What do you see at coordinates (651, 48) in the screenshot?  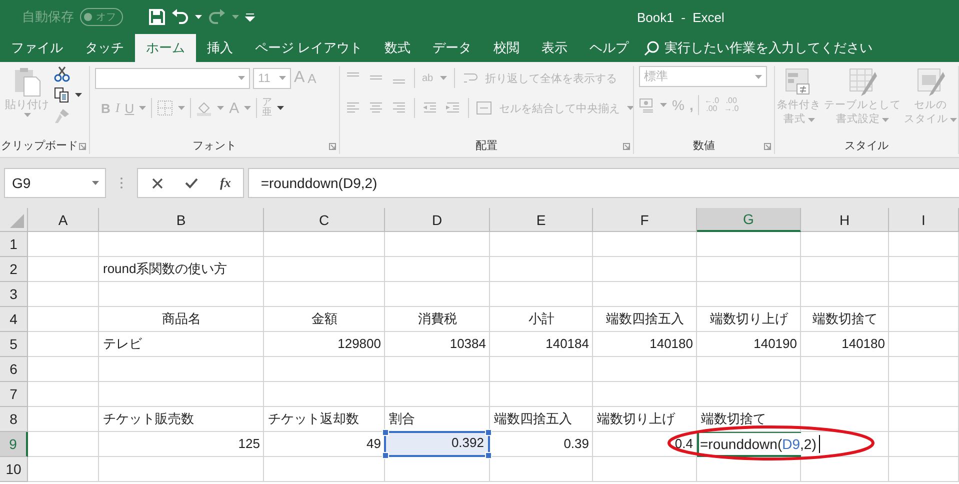 I see `search-icon` at bounding box center [651, 48].